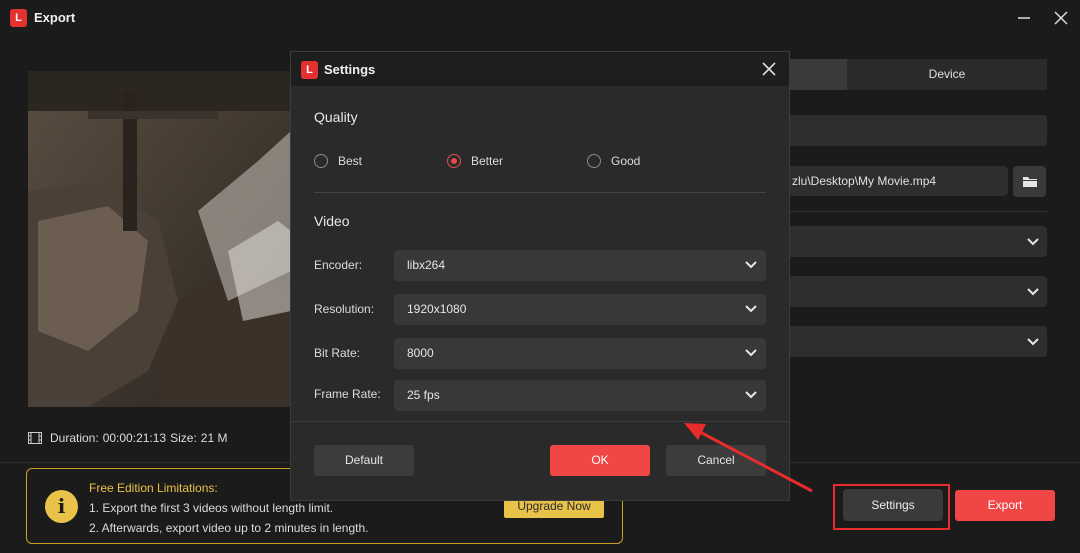 This screenshot has width=1080, height=553. Describe the element at coordinates (153, 488) in the screenshot. I see `limitations-title: Free Edition Limitations:` at that location.